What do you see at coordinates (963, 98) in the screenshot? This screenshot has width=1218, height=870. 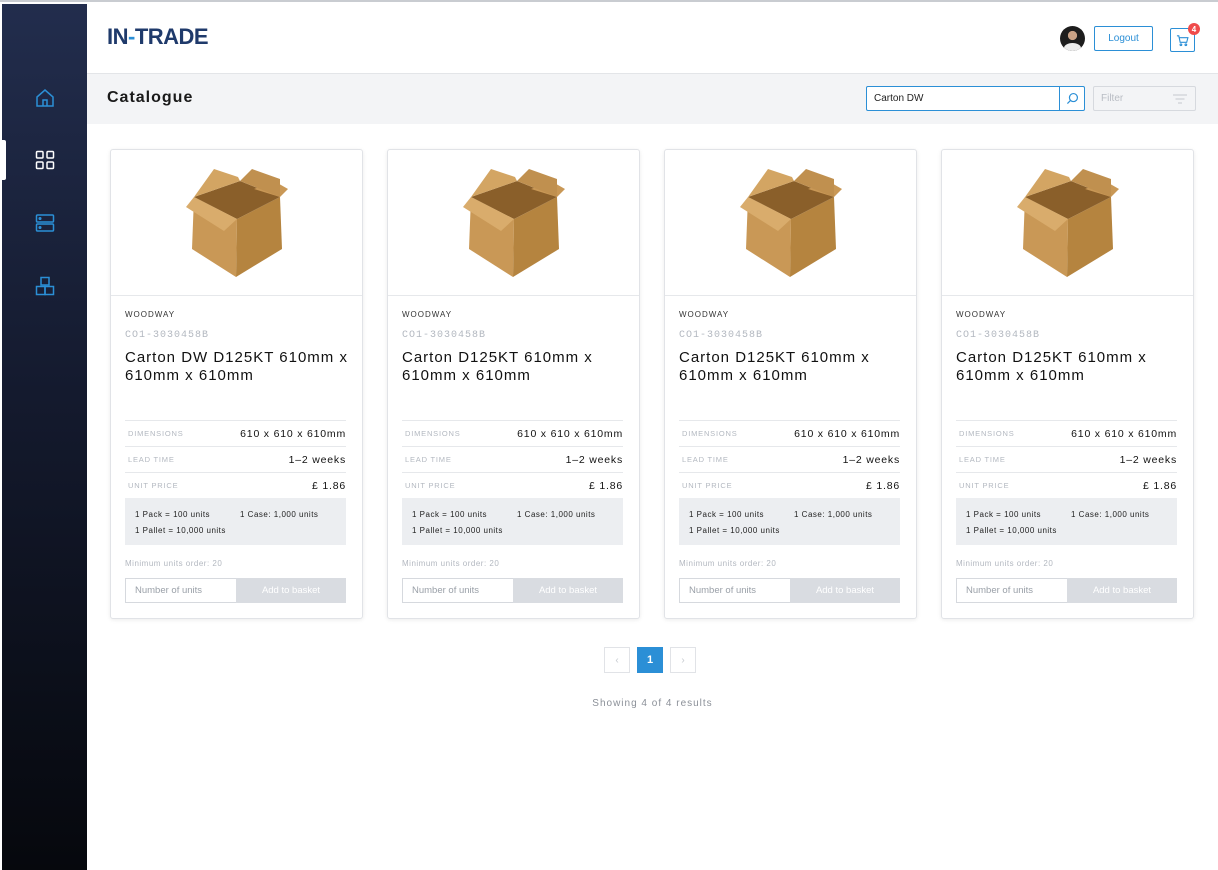 I see `search-input` at bounding box center [963, 98].